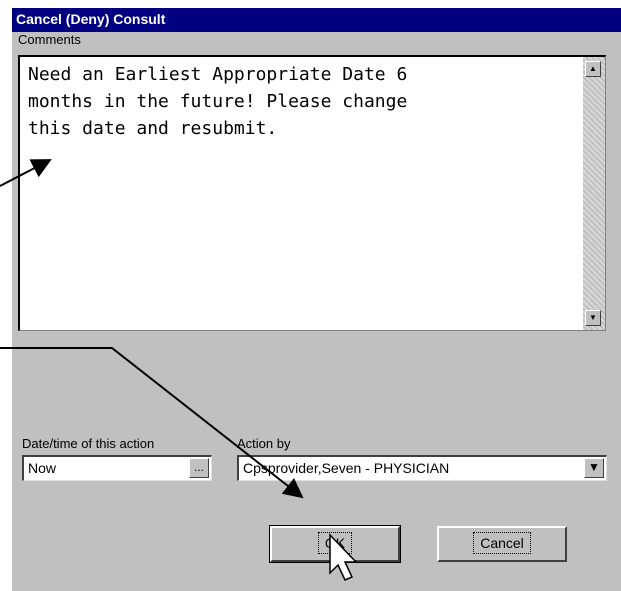 The width and height of the screenshot is (621, 591). I want to click on annotation-arrow-comments, so click(26, 173).